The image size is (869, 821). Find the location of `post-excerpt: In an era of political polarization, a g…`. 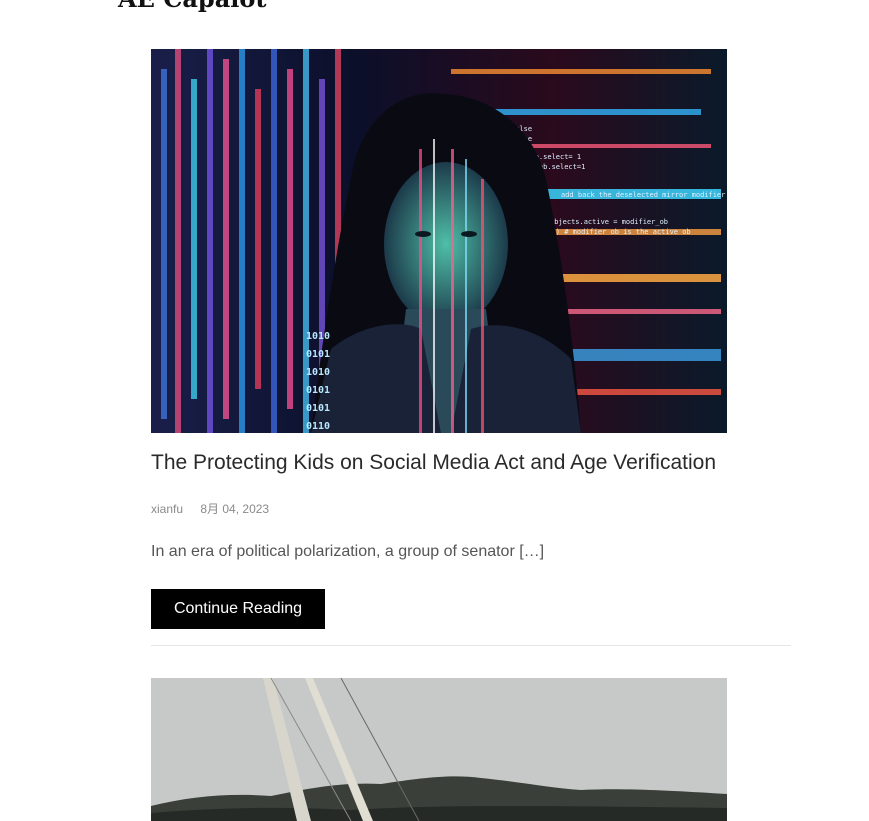

post-excerpt: In an era of political polarization, a g… is located at coordinates (348, 551).